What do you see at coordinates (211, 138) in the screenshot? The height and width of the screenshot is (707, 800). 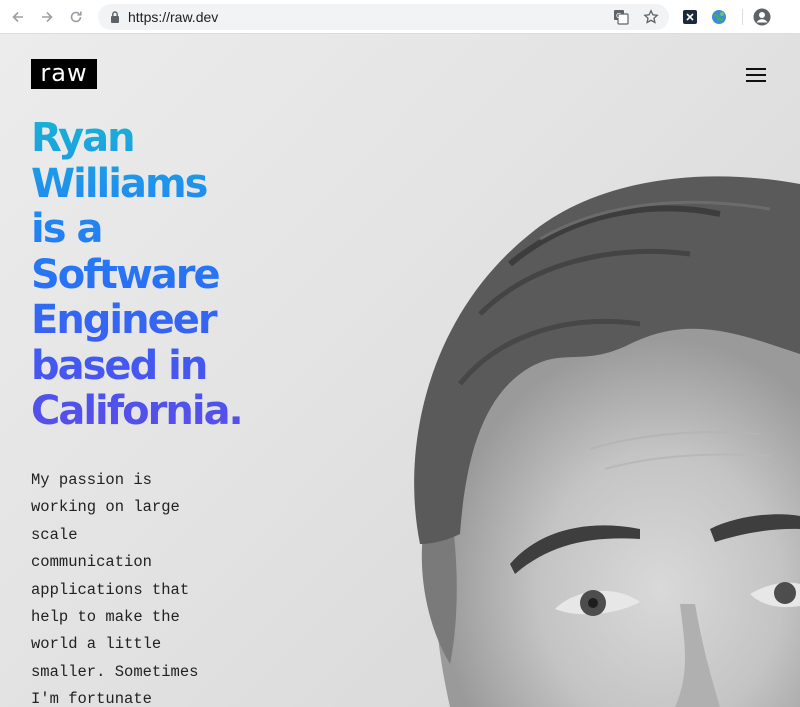 I see `headline-line: Ryan` at bounding box center [211, 138].